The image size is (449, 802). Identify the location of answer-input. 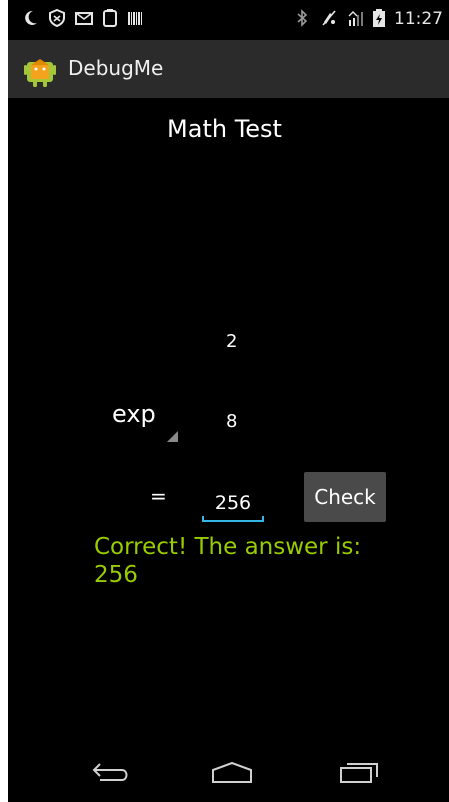
(233, 503).